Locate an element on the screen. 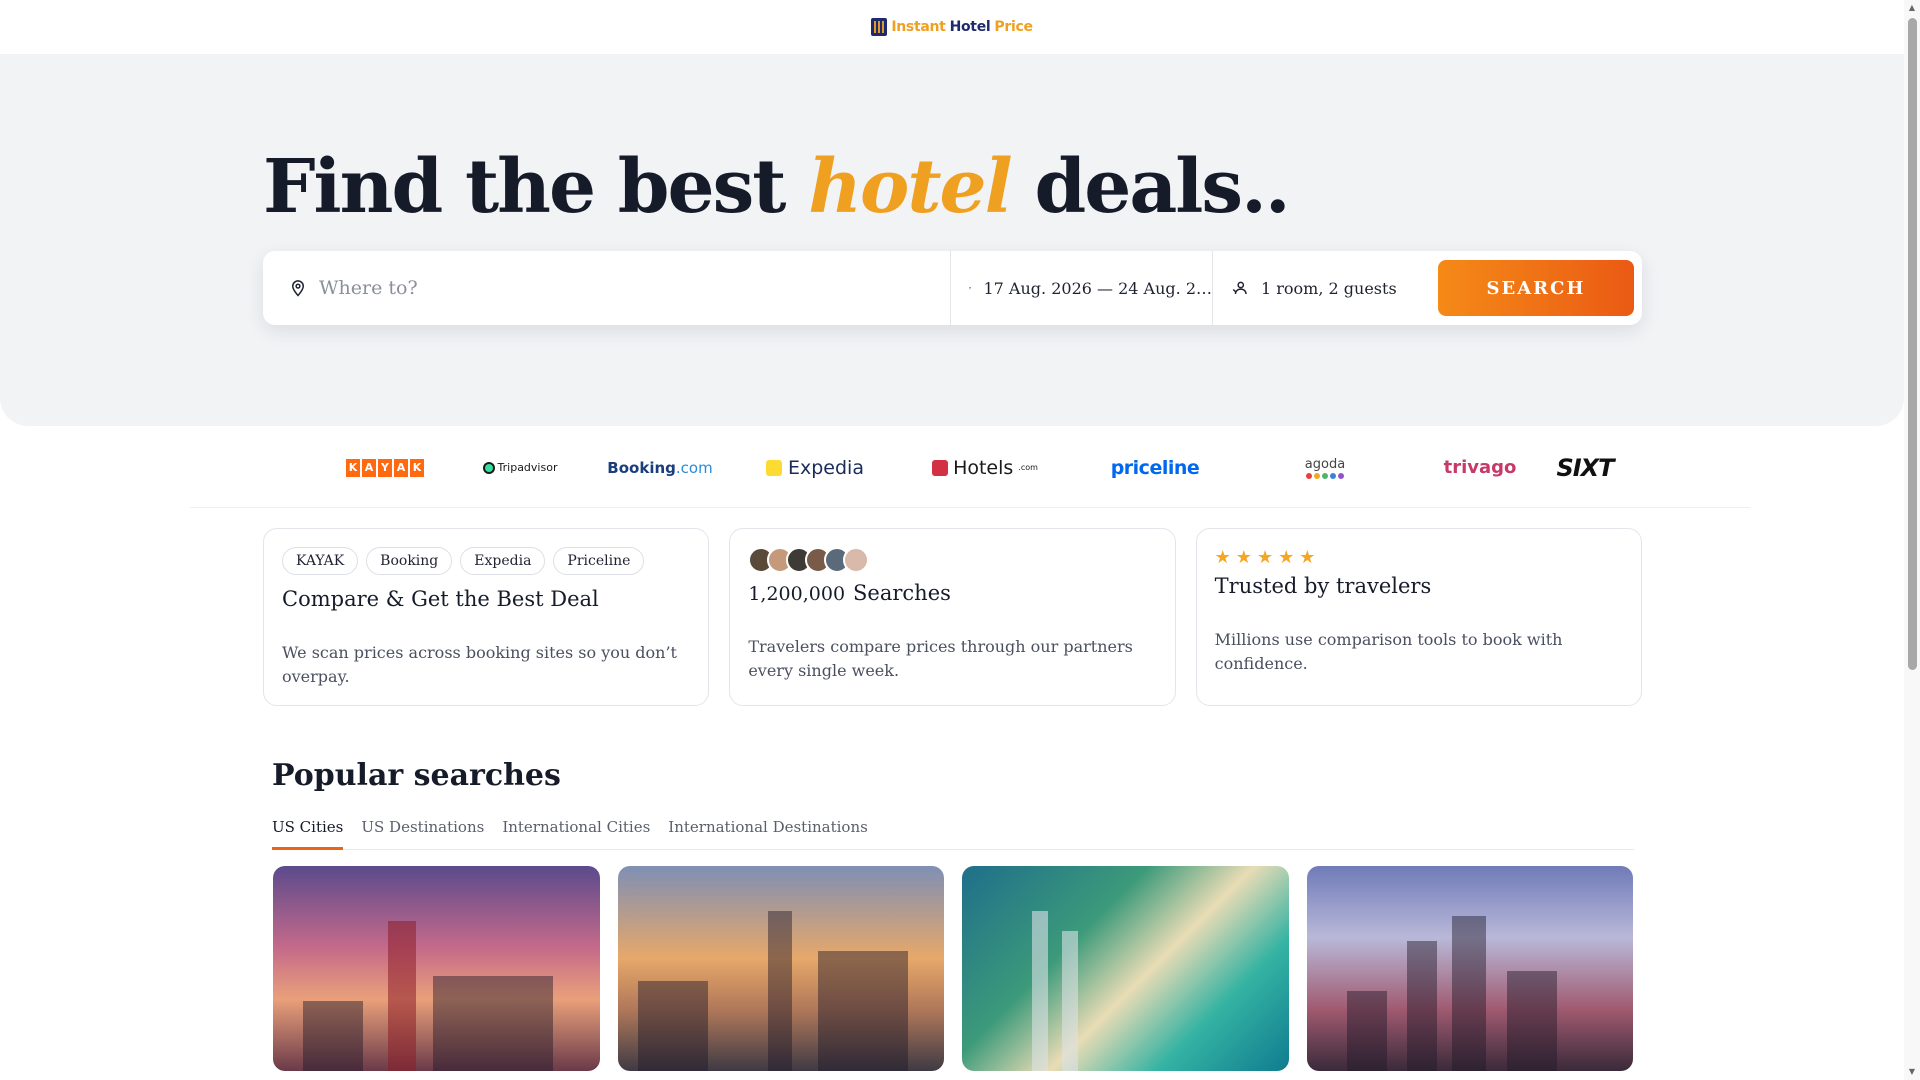  tab-us-cities: US Cities is located at coordinates (308, 833).